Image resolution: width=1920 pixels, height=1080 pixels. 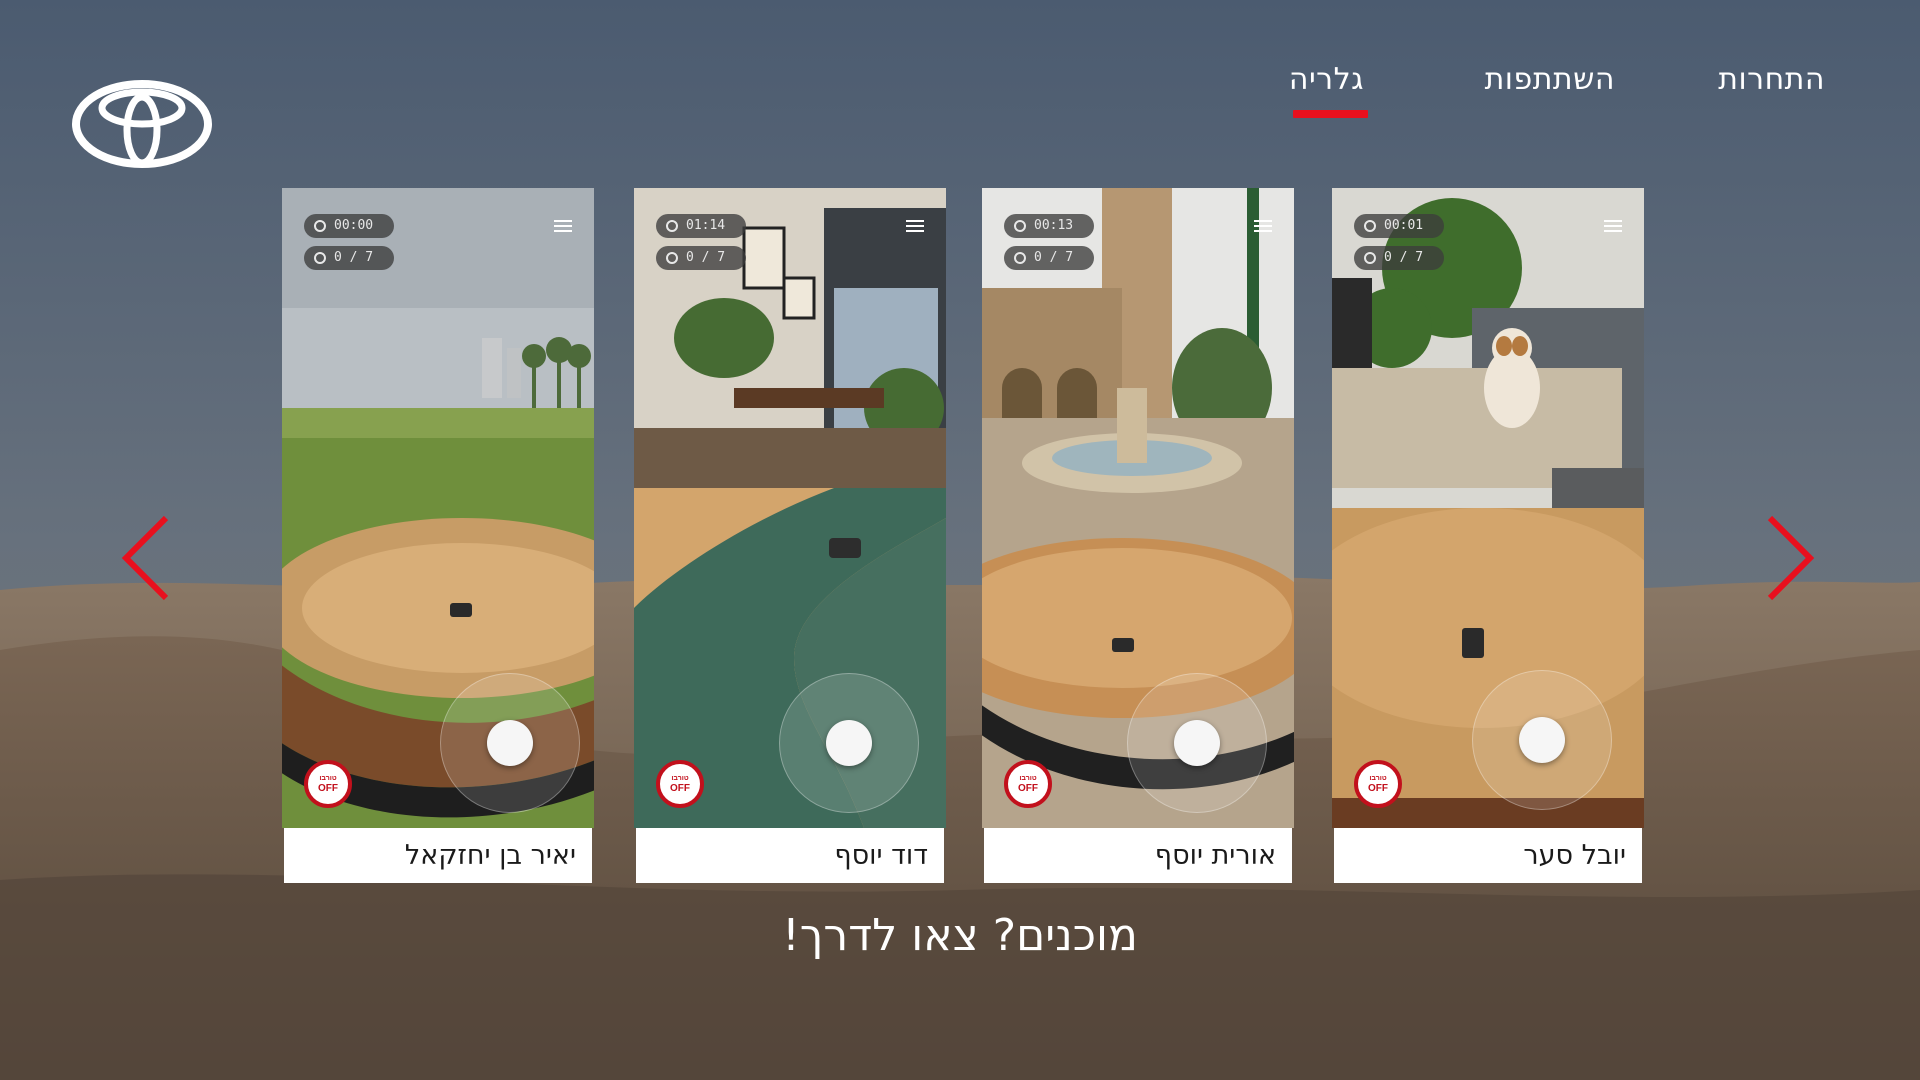 I want to click on timer-badge: 00:00, so click(x=349, y=226).